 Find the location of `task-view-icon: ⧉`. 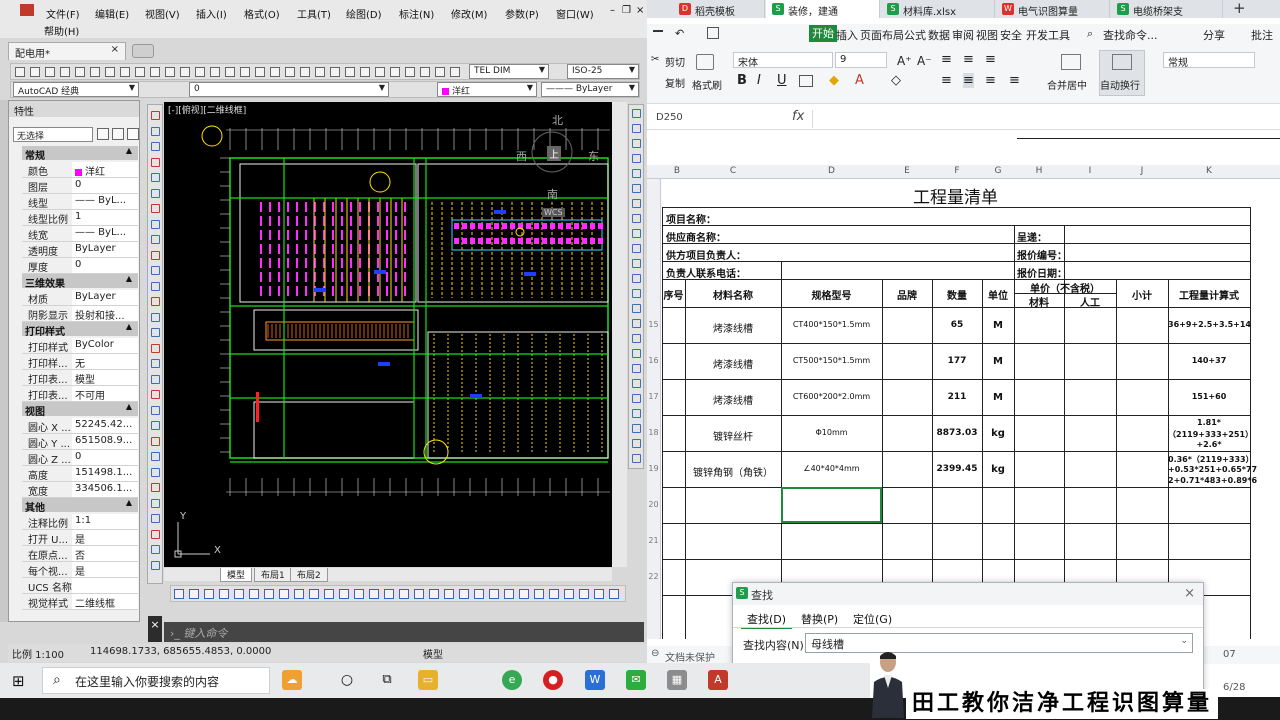

task-view-icon: ⧉ is located at coordinates (387, 680).